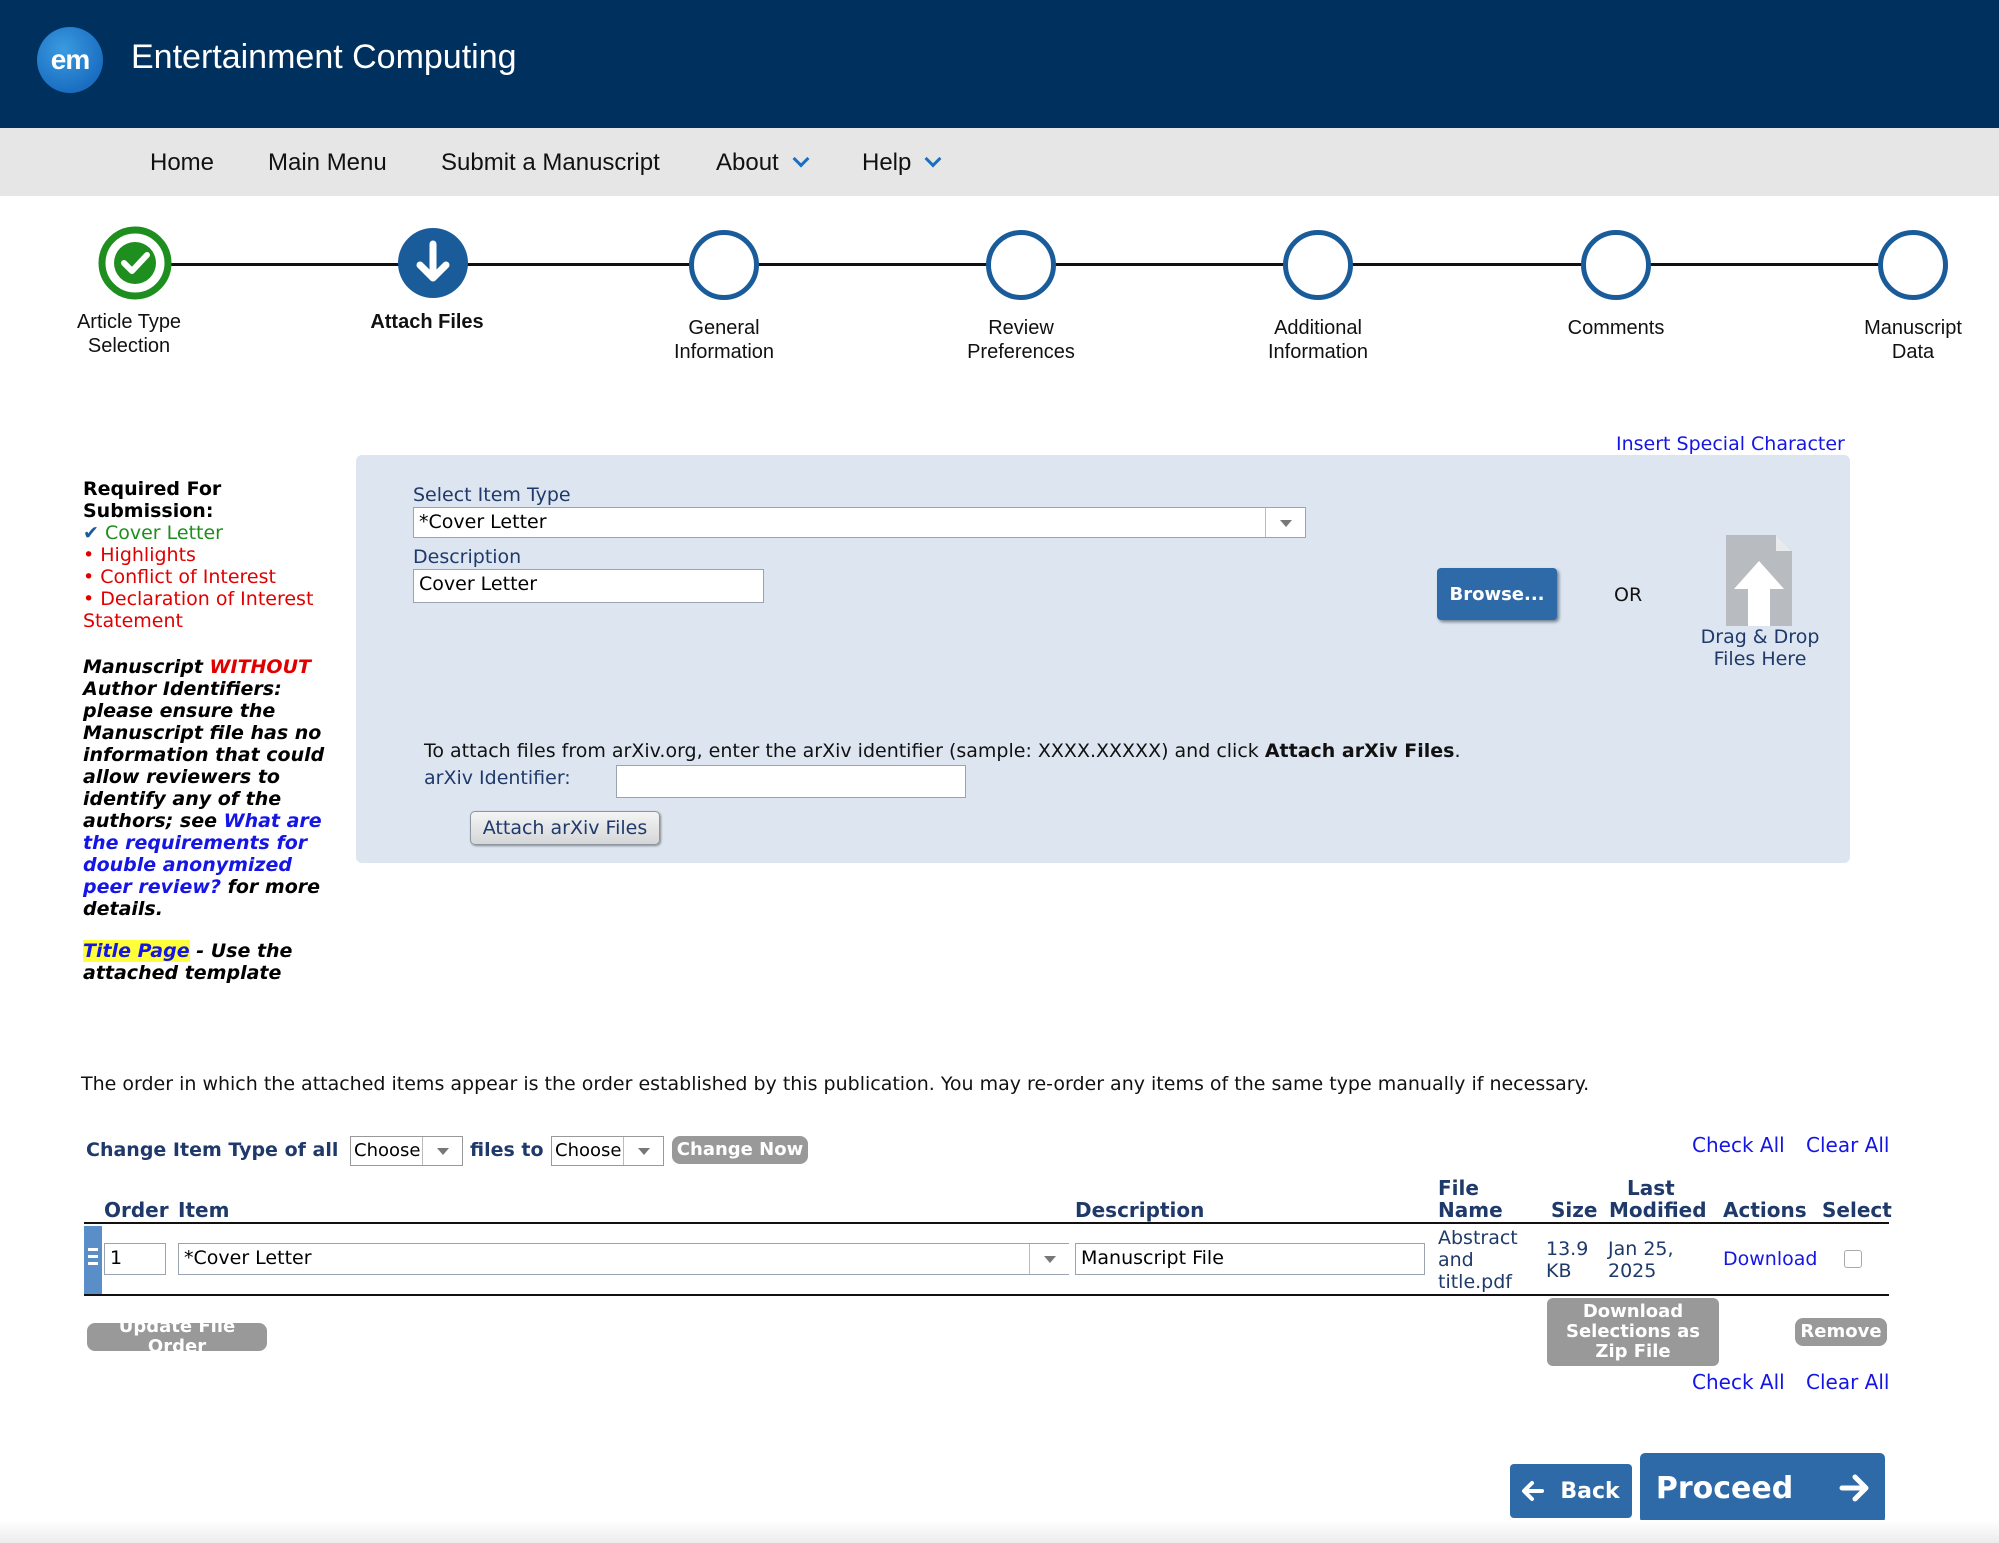  Describe the element at coordinates (1475, 1282) in the screenshot. I see `file-name-line: title.pdf` at that location.